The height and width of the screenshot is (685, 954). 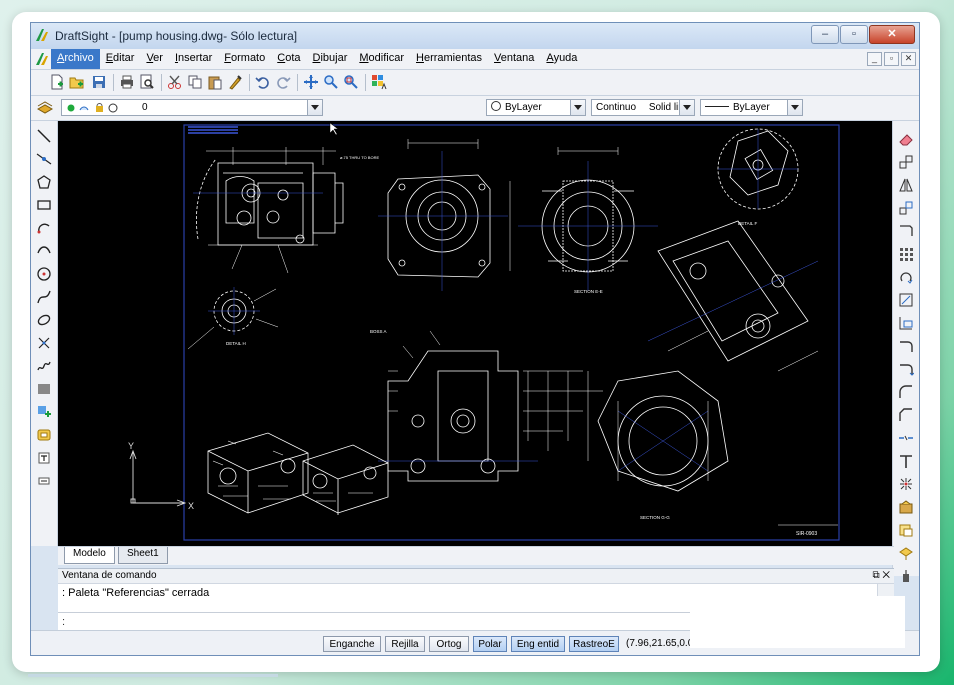 What do you see at coordinates (892, 34) in the screenshot?
I see `close-button: ✕` at bounding box center [892, 34].